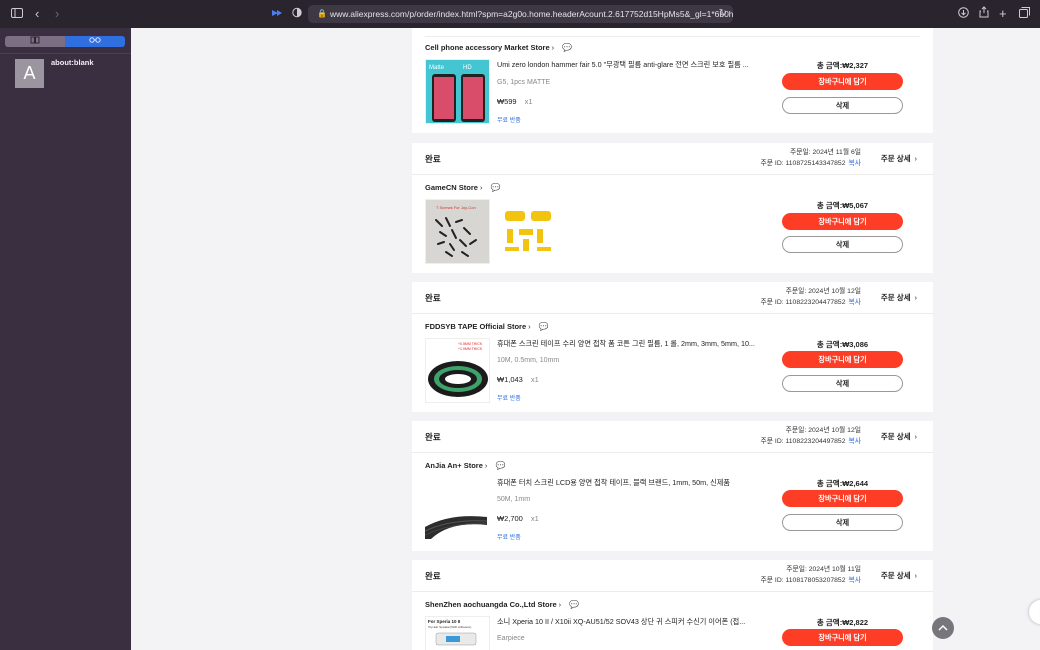 This screenshot has height=650, width=1040. I want to click on new-tab-icon: +, so click(1003, 14).